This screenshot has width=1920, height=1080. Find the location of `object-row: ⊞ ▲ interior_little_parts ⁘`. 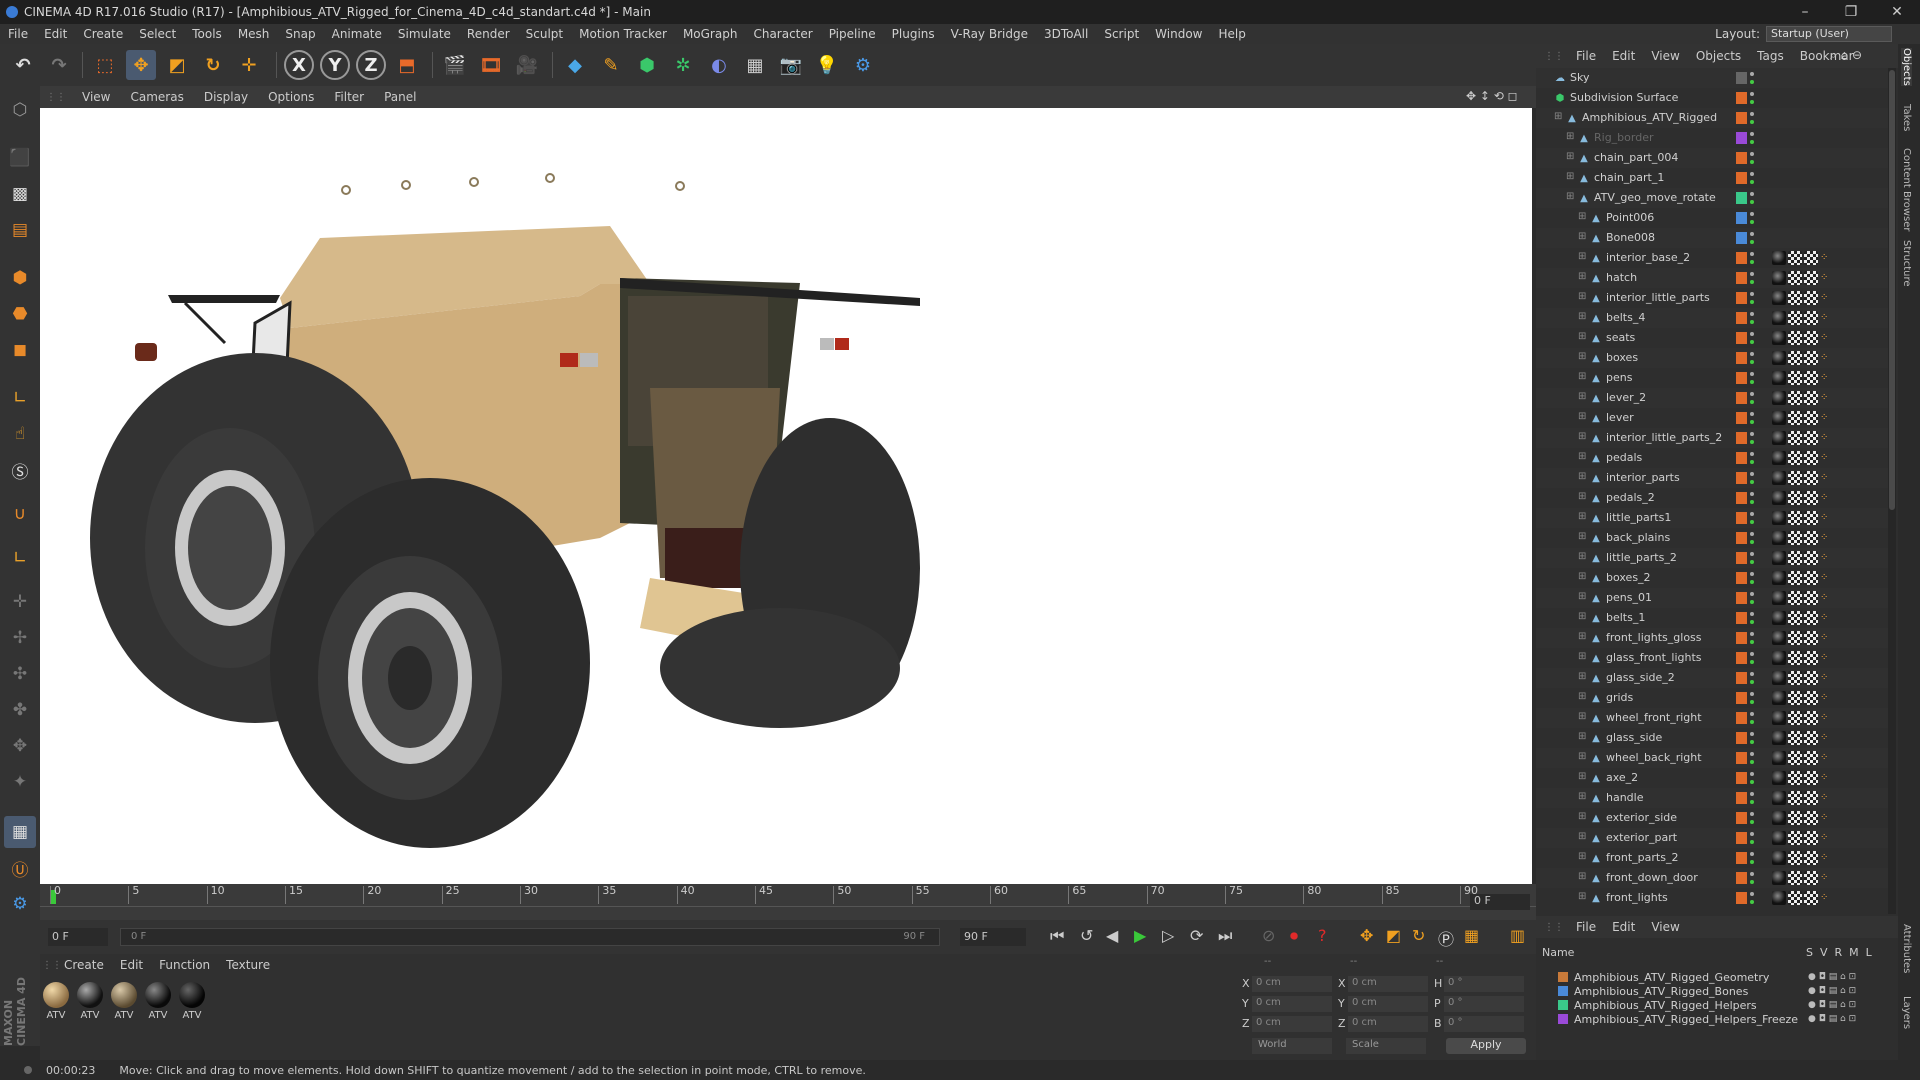

object-row: ⊞ ▲ interior_little_parts ⁘ is located at coordinates (1712, 298).